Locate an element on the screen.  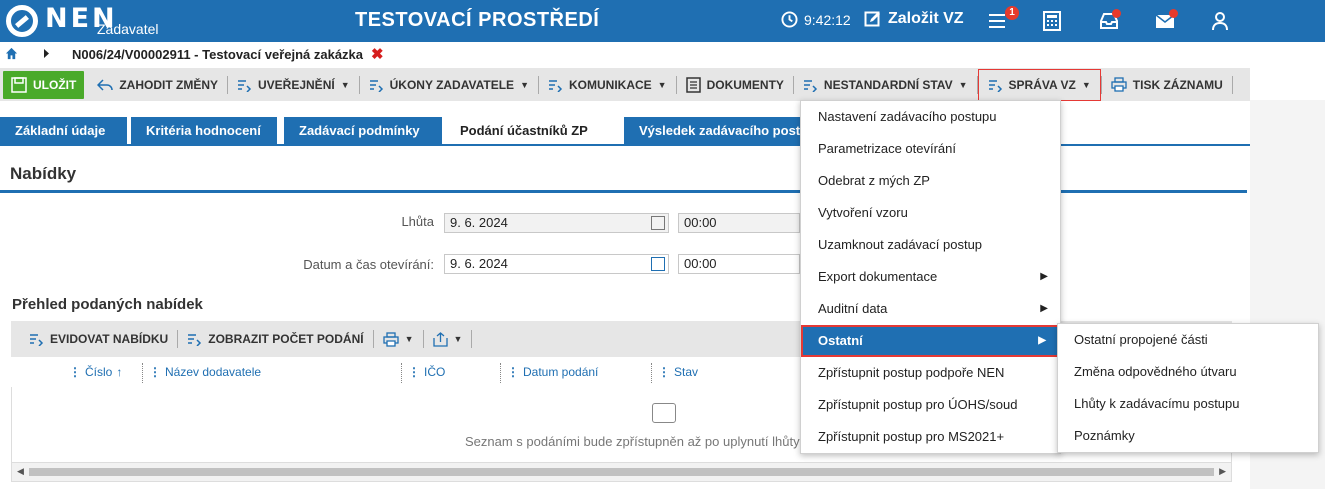
scroll-left-icon: ◀ is located at coordinates (20, 471).